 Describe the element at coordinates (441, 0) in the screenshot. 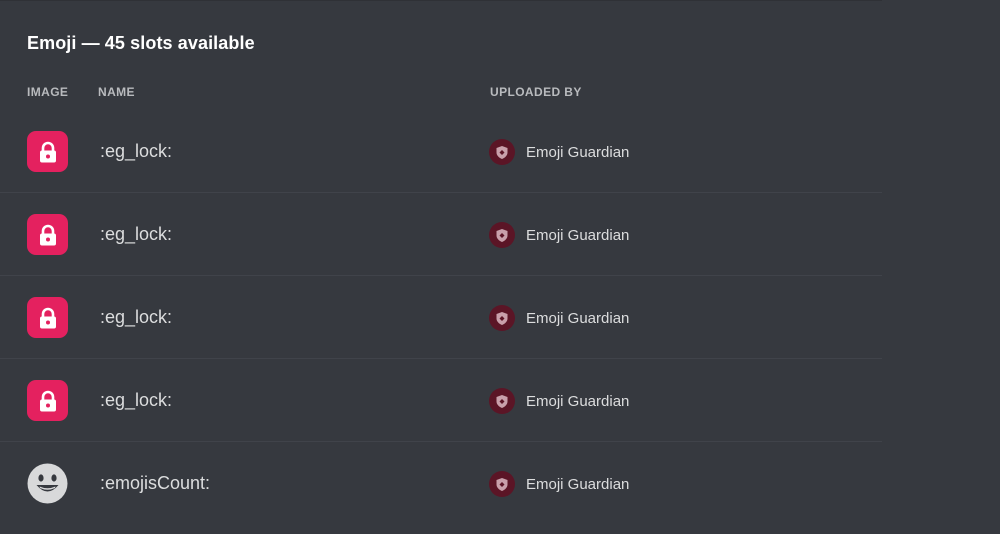

I see `top-divider` at that location.